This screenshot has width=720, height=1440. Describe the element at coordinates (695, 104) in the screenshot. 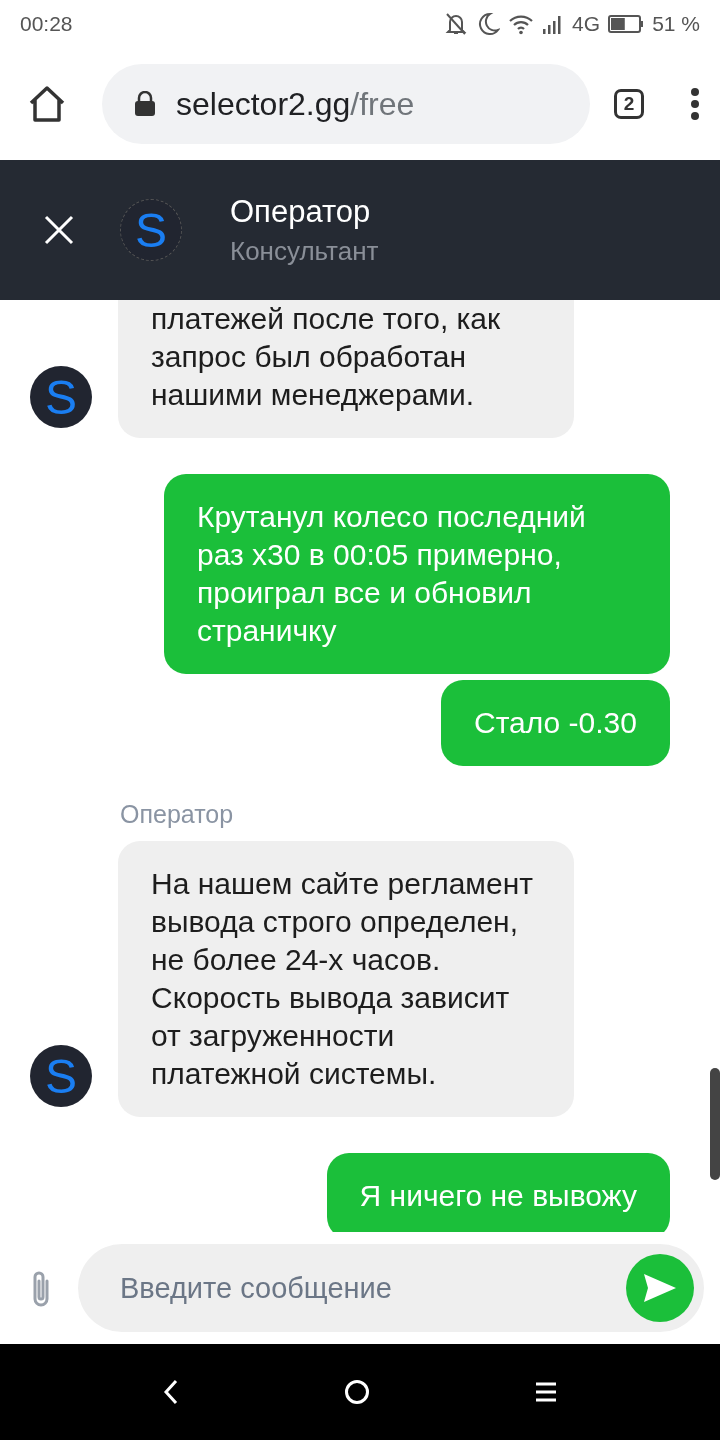

I see `more-menu-icon` at that location.